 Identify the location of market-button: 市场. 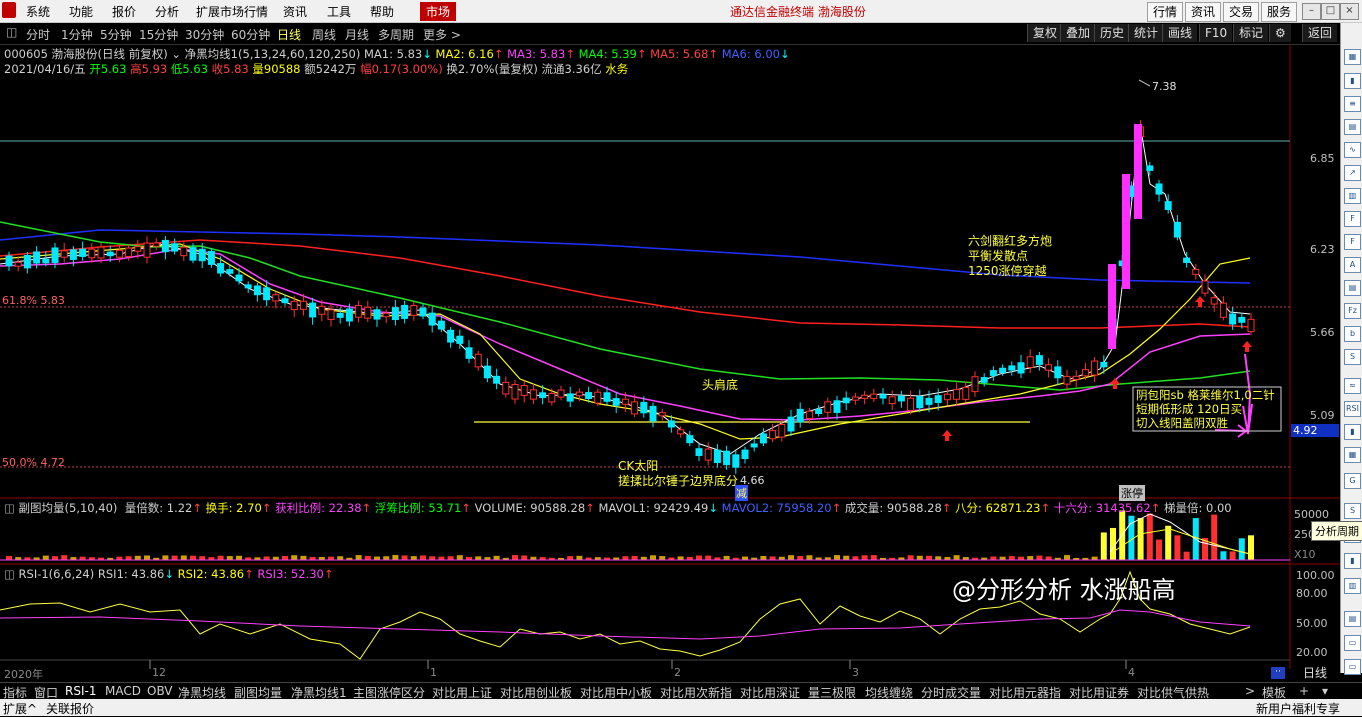
(438, 11).